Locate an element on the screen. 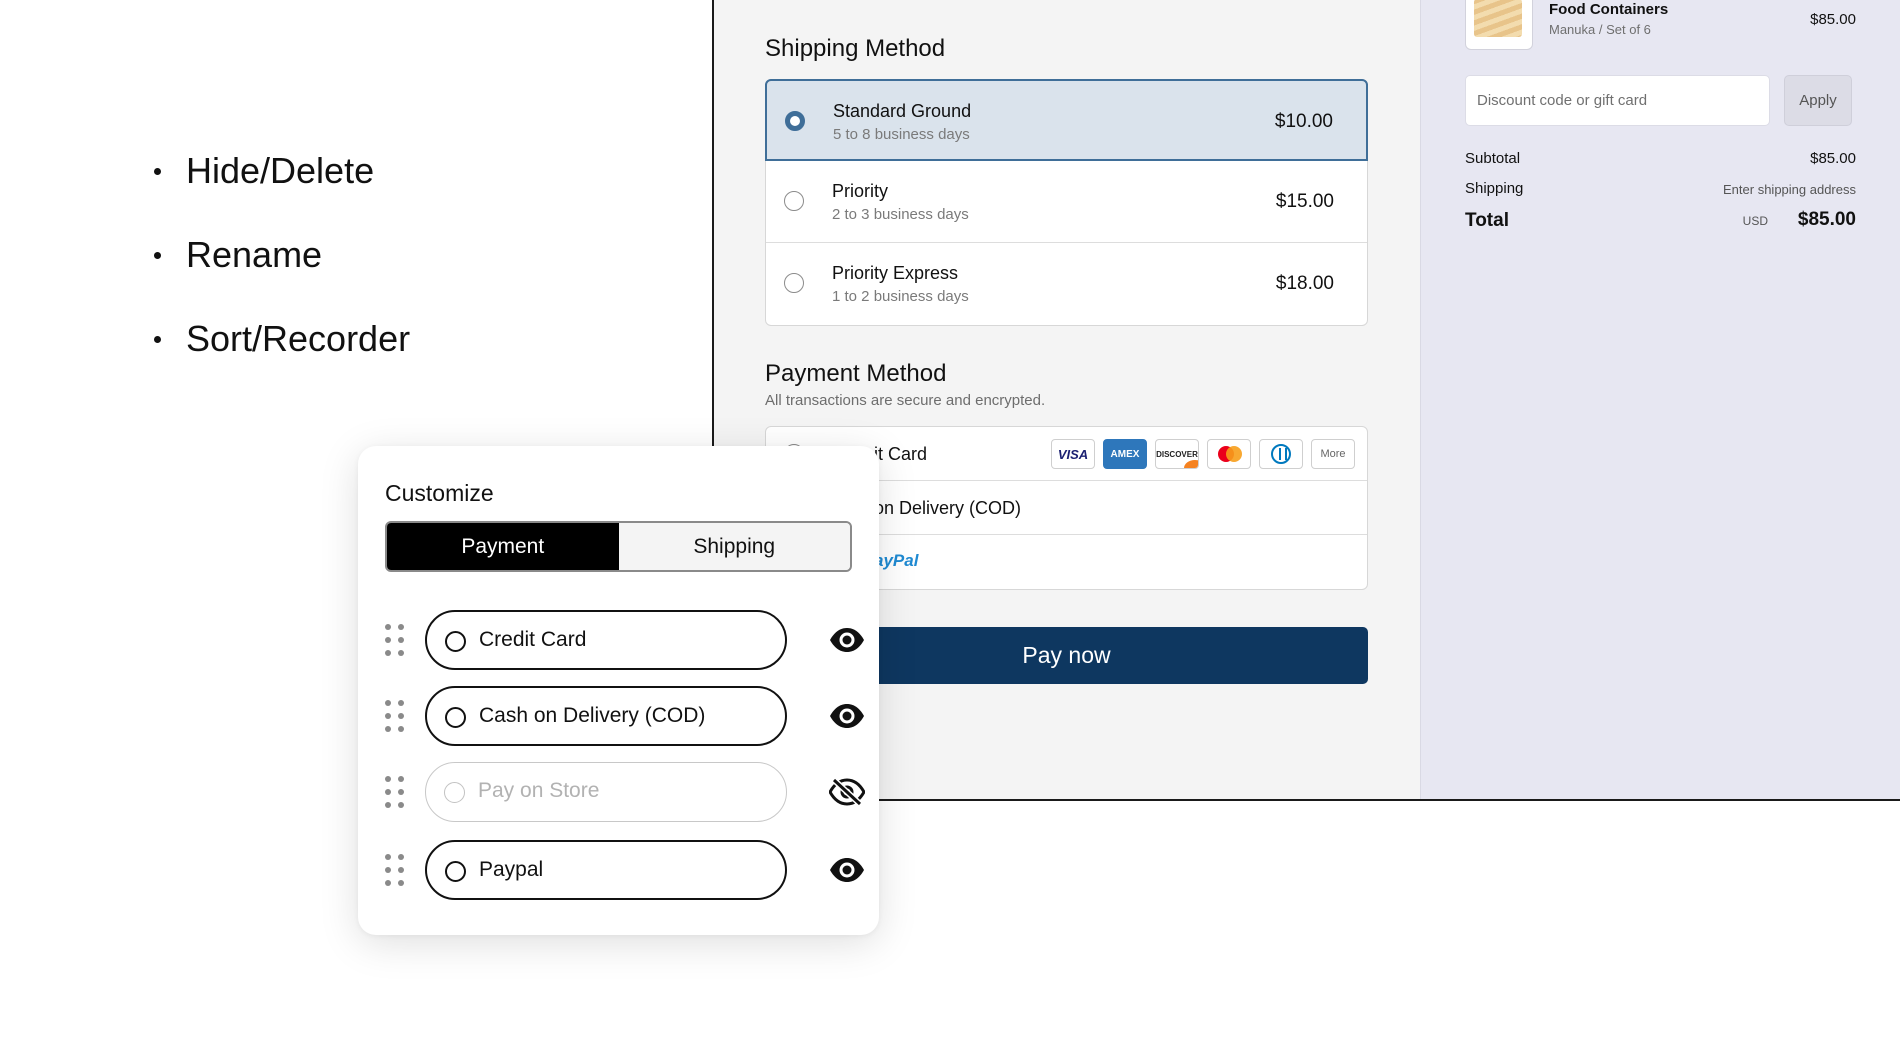  product-price: $85.00 is located at coordinates (1833, 19).